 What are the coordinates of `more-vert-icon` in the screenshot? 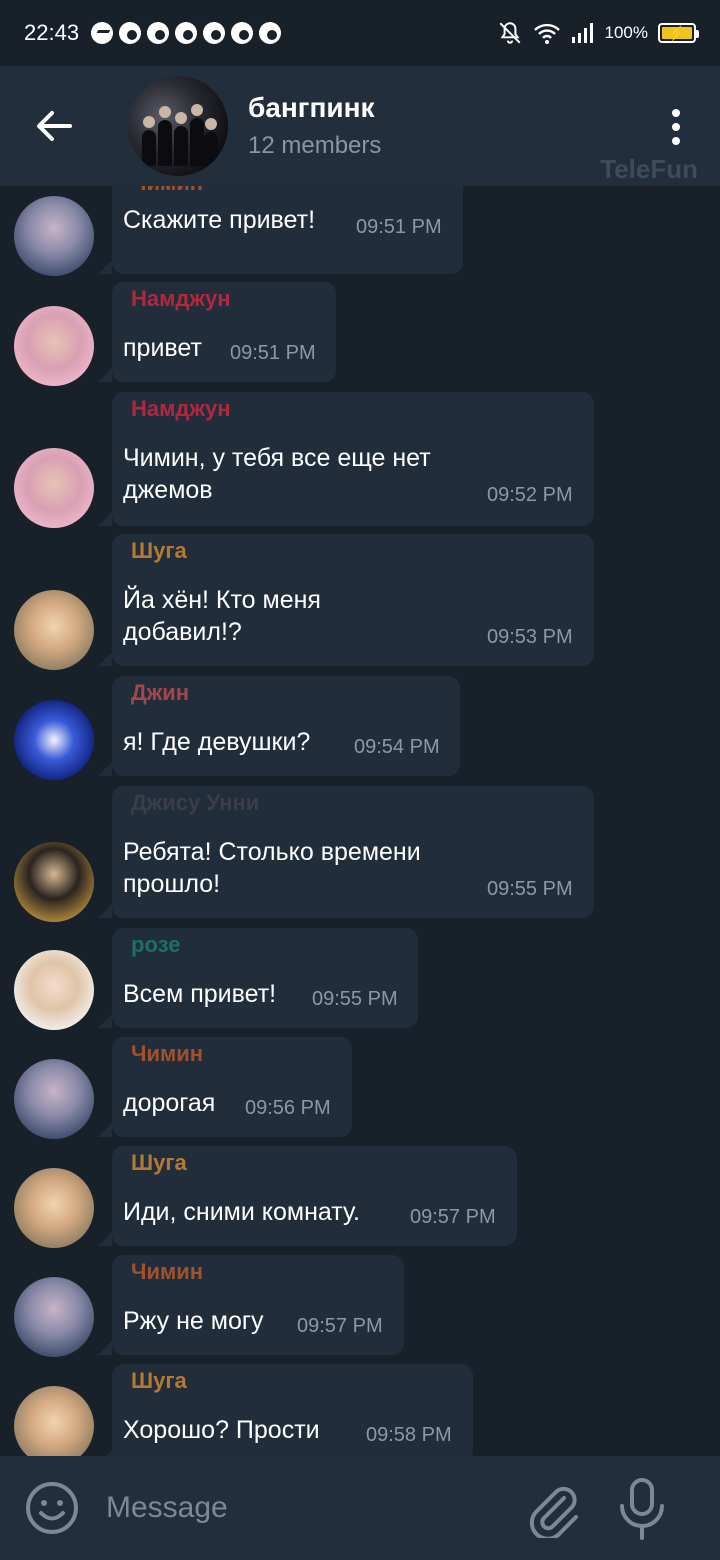 It's located at (676, 113).